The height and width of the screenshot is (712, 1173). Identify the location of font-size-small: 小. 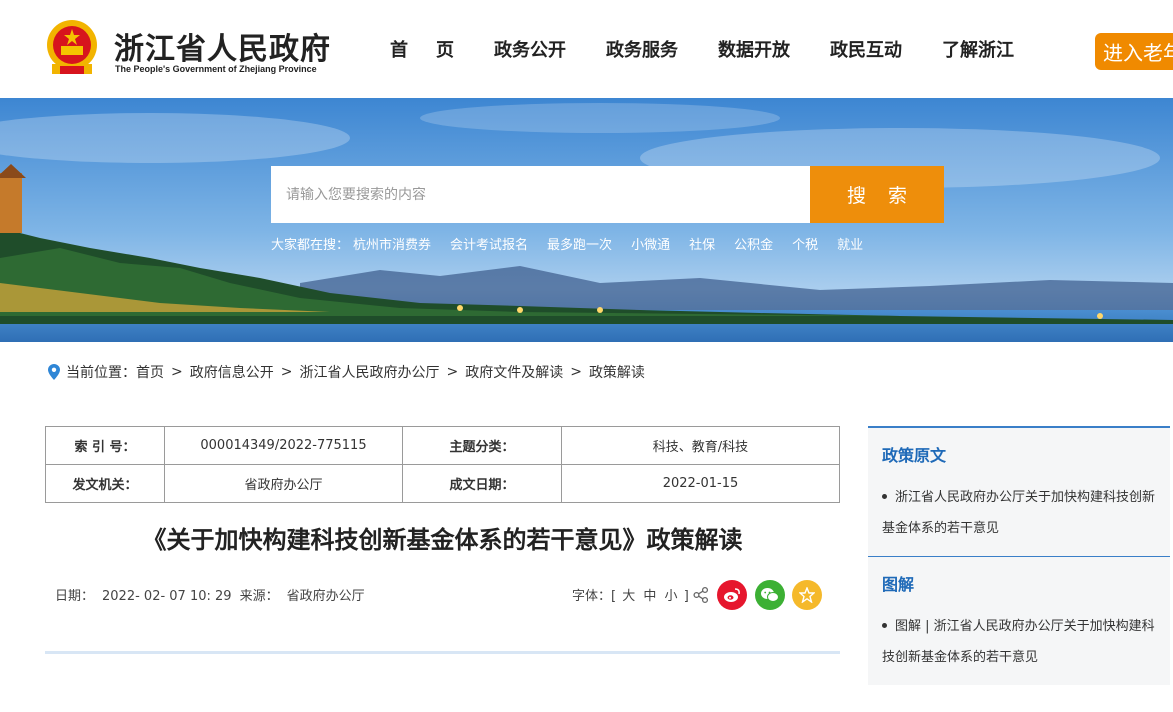
(671, 596).